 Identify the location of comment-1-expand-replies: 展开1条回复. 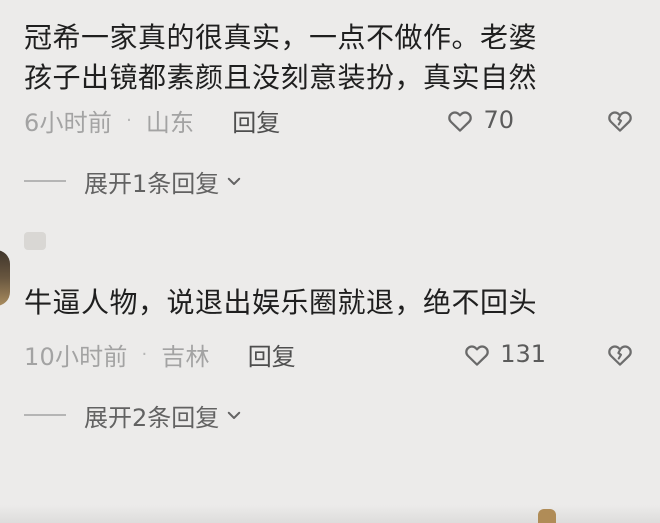
(133, 181).